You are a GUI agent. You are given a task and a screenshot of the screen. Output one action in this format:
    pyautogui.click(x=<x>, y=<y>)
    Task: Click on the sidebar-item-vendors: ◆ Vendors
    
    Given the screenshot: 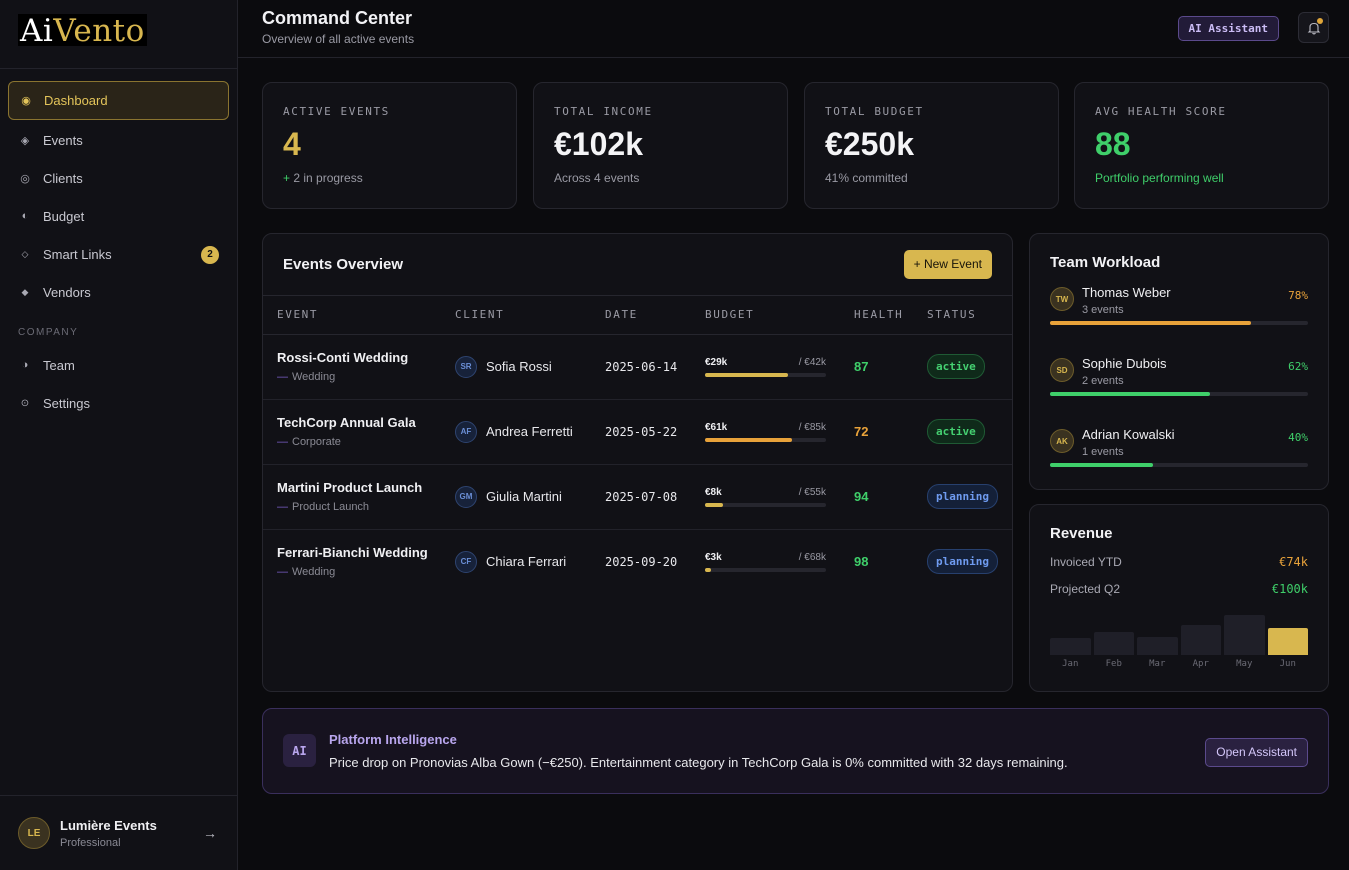 What is the action you would take?
    pyautogui.click(x=118, y=292)
    